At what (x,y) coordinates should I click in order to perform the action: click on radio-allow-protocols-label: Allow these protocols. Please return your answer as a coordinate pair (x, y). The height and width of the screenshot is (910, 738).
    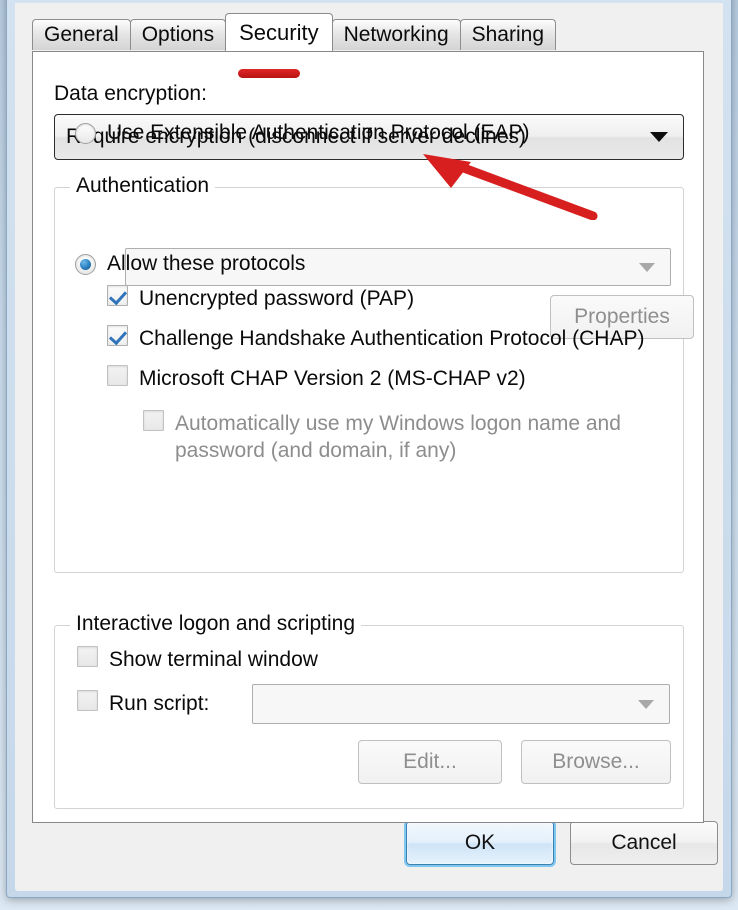
    Looking at the image, I should click on (206, 263).